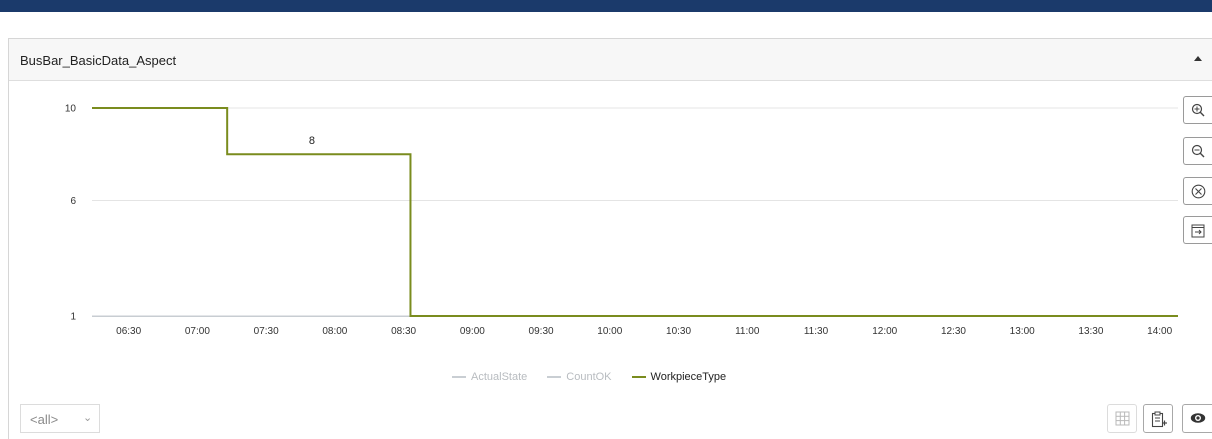  What do you see at coordinates (609, 331) in the screenshot?
I see `x-tick-label: 10:00` at bounding box center [609, 331].